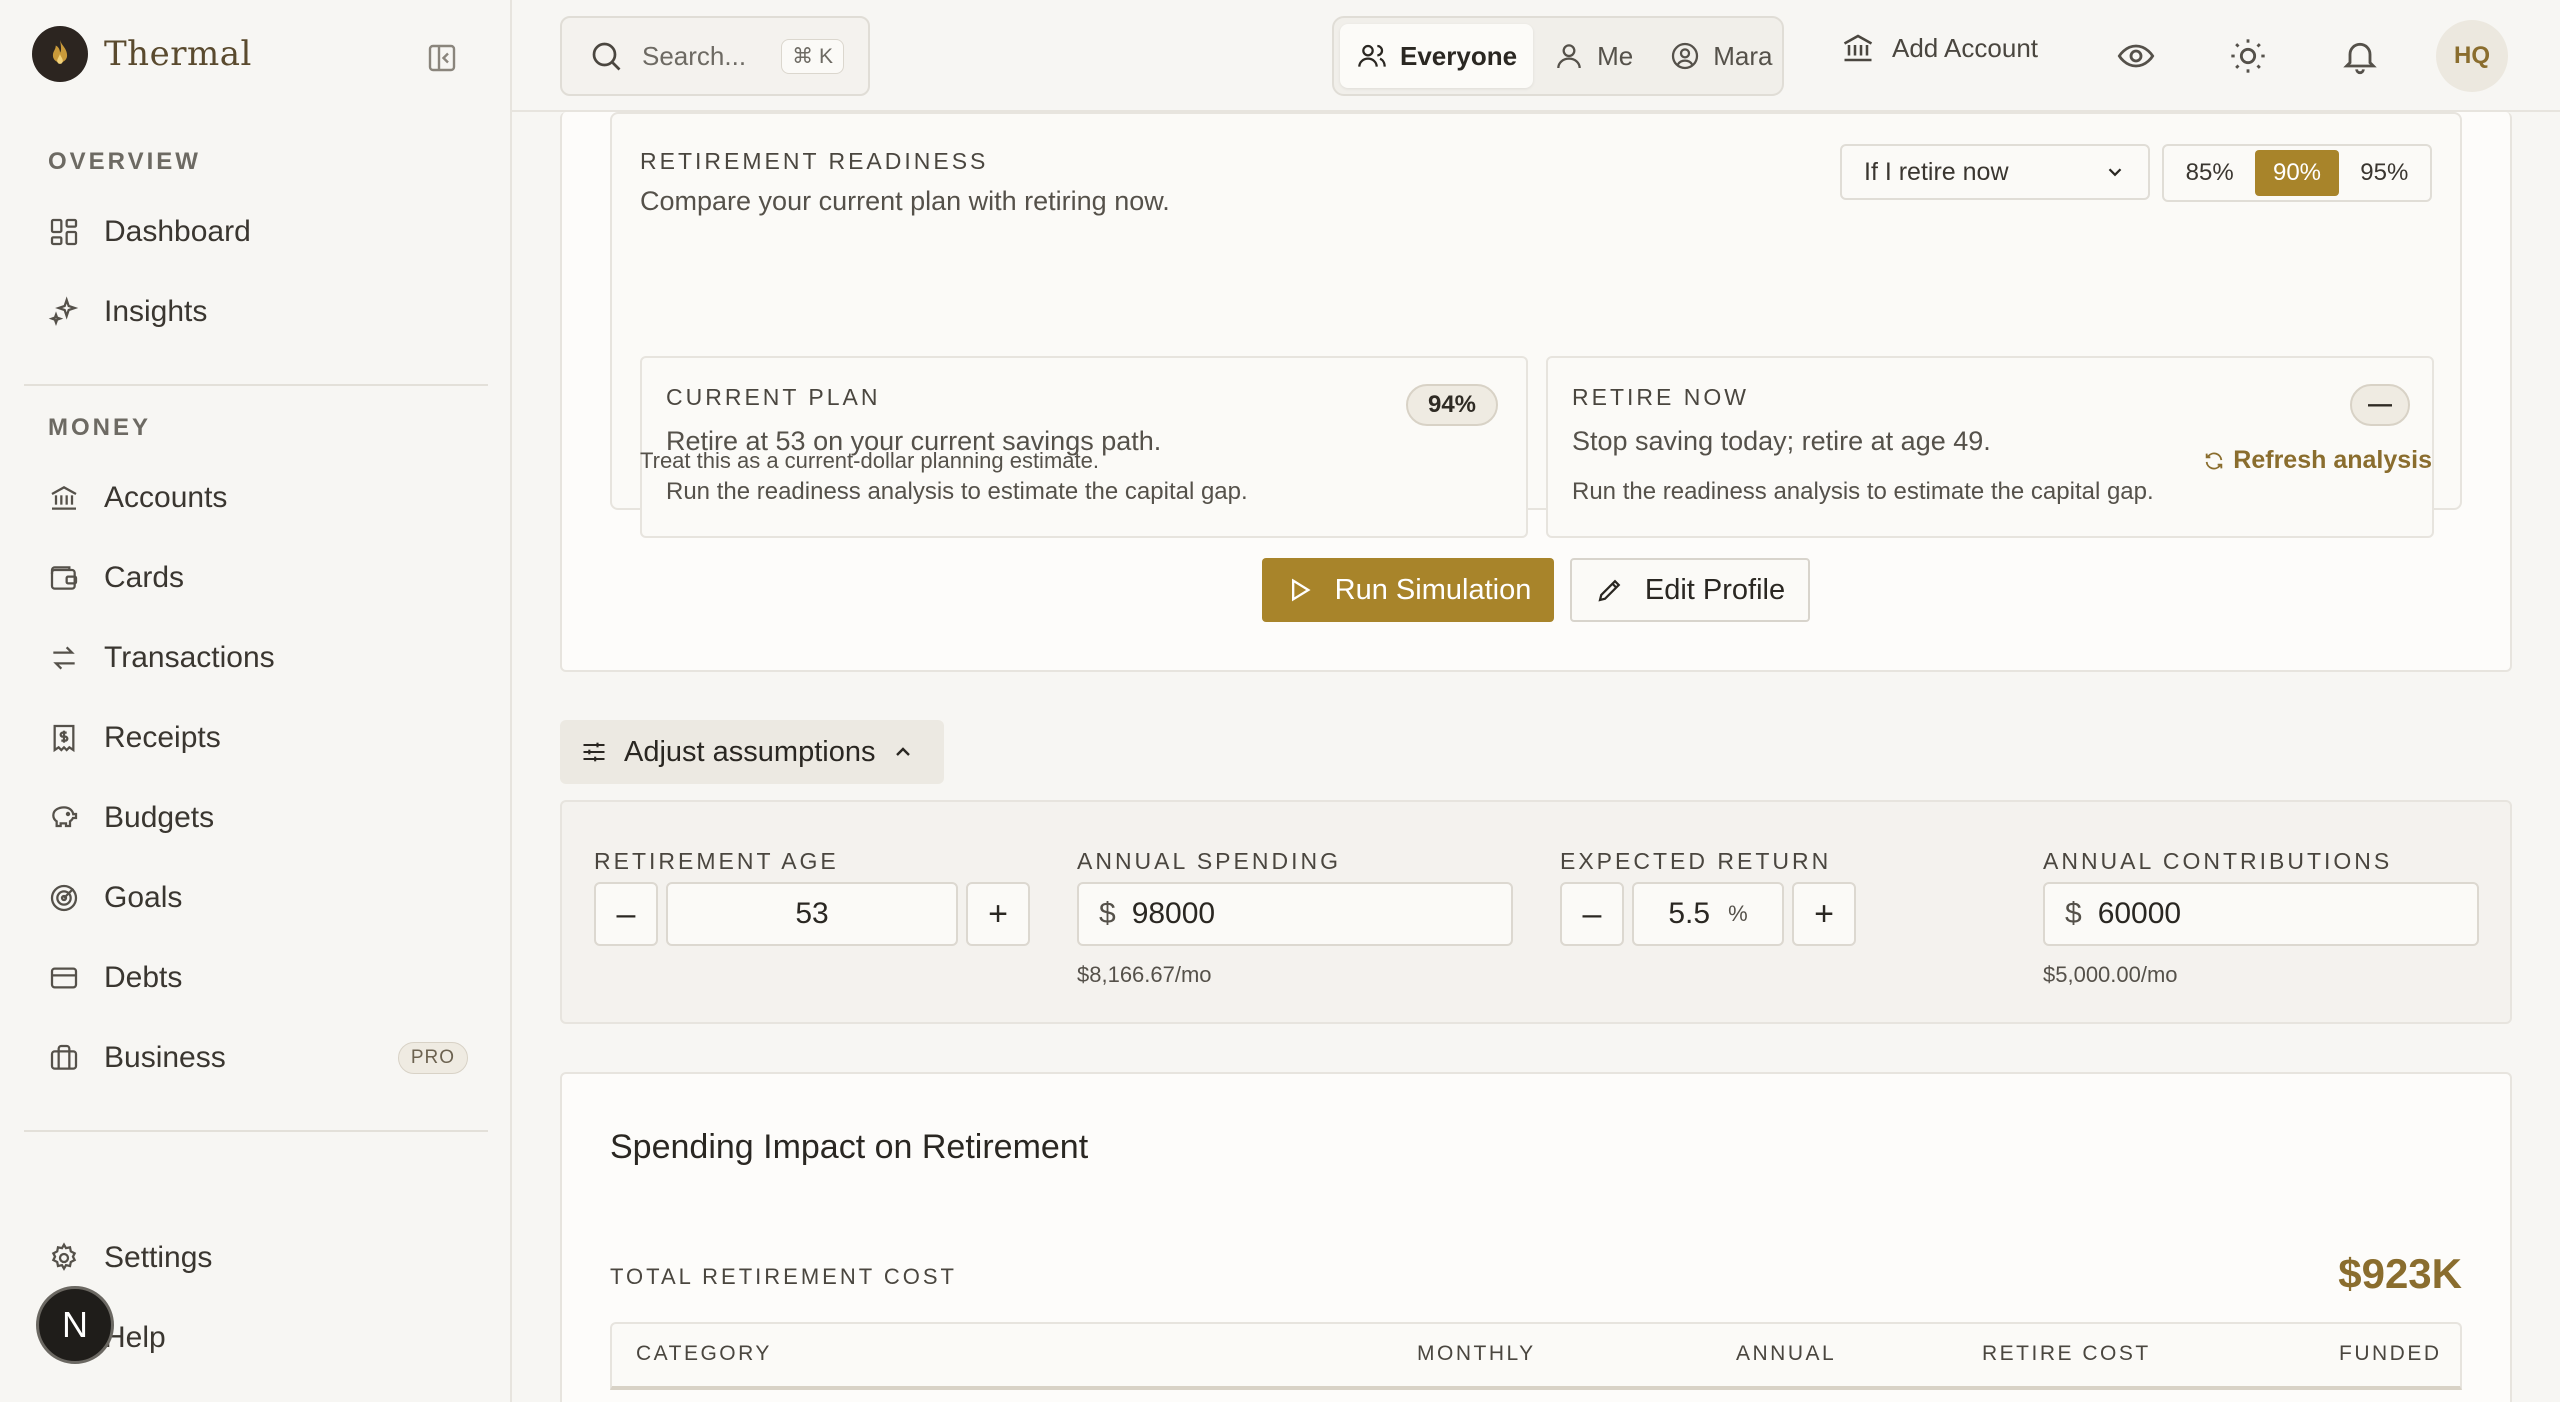  I want to click on sidebar-item-label: Business, so click(165, 1057).